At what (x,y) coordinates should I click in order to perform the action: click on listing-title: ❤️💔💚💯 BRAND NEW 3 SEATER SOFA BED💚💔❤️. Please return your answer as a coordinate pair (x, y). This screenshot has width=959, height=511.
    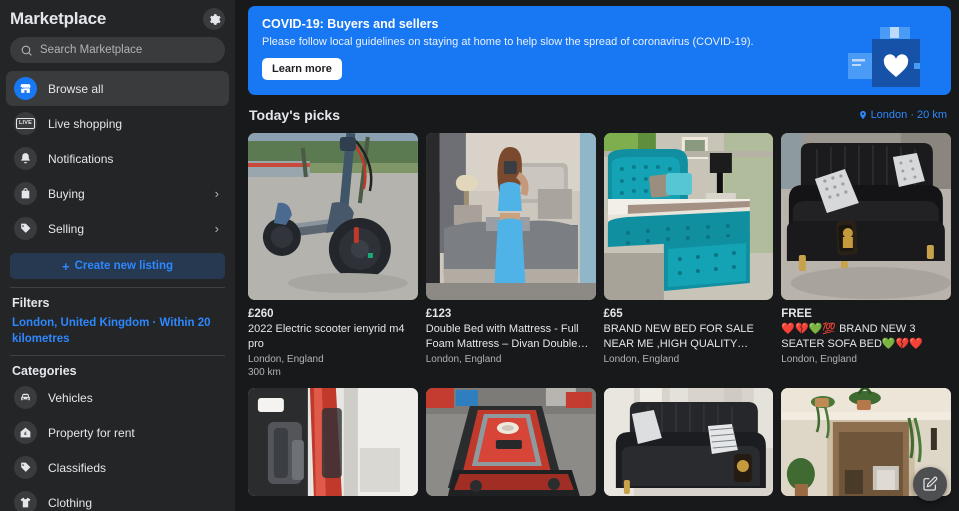
    Looking at the image, I should click on (852, 336).